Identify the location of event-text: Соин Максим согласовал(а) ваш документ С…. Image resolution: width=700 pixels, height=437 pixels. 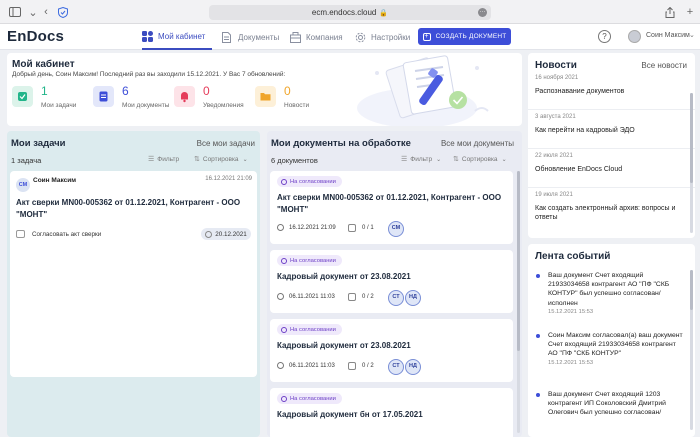
(615, 345).